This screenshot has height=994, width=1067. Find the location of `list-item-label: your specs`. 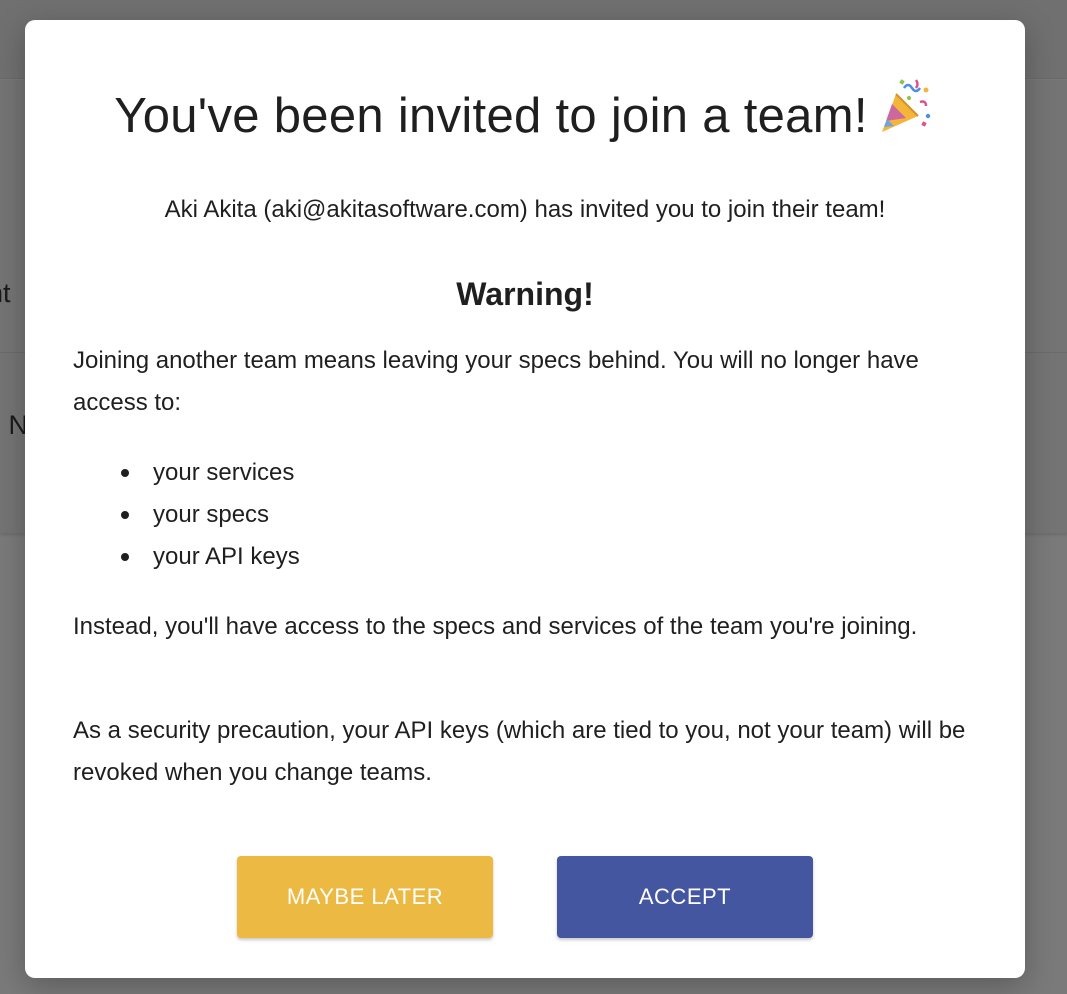

list-item-label: your specs is located at coordinates (211, 514).